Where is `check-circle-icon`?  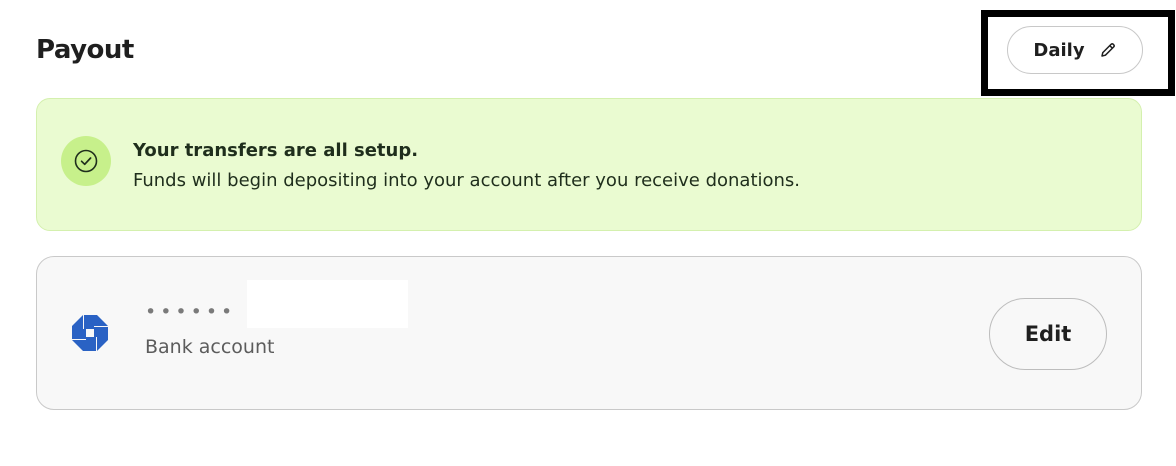
check-circle-icon is located at coordinates (86, 161).